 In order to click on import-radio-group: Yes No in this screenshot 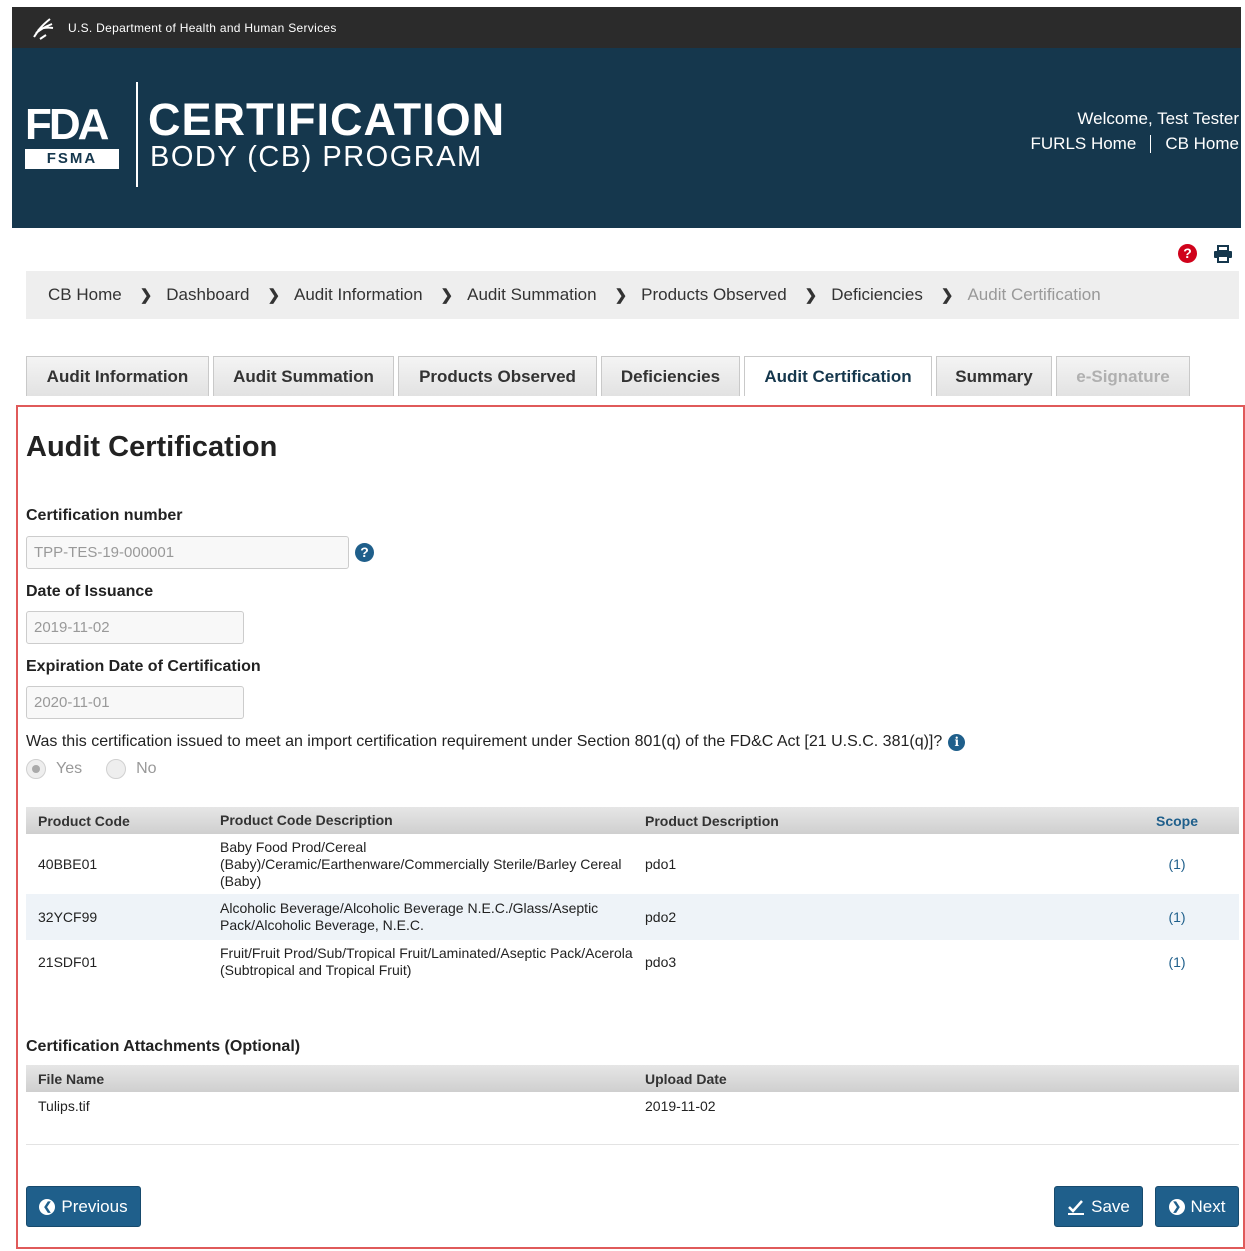, I will do `click(91, 769)`.